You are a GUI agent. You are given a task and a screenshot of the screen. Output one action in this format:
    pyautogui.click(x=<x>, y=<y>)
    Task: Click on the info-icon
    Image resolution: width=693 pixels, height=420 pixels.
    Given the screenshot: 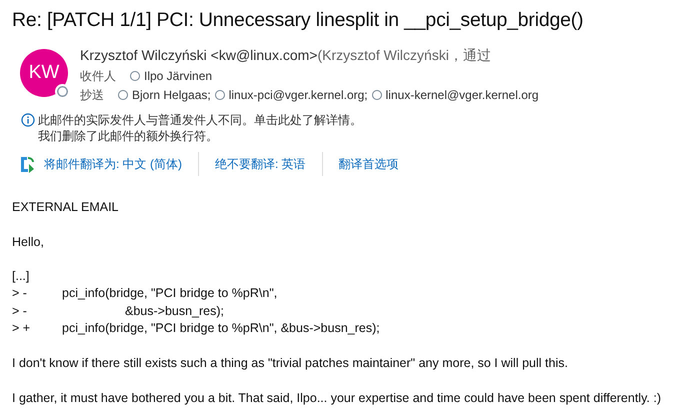 What is the action you would take?
    pyautogui.click(x=28, y=120)
    